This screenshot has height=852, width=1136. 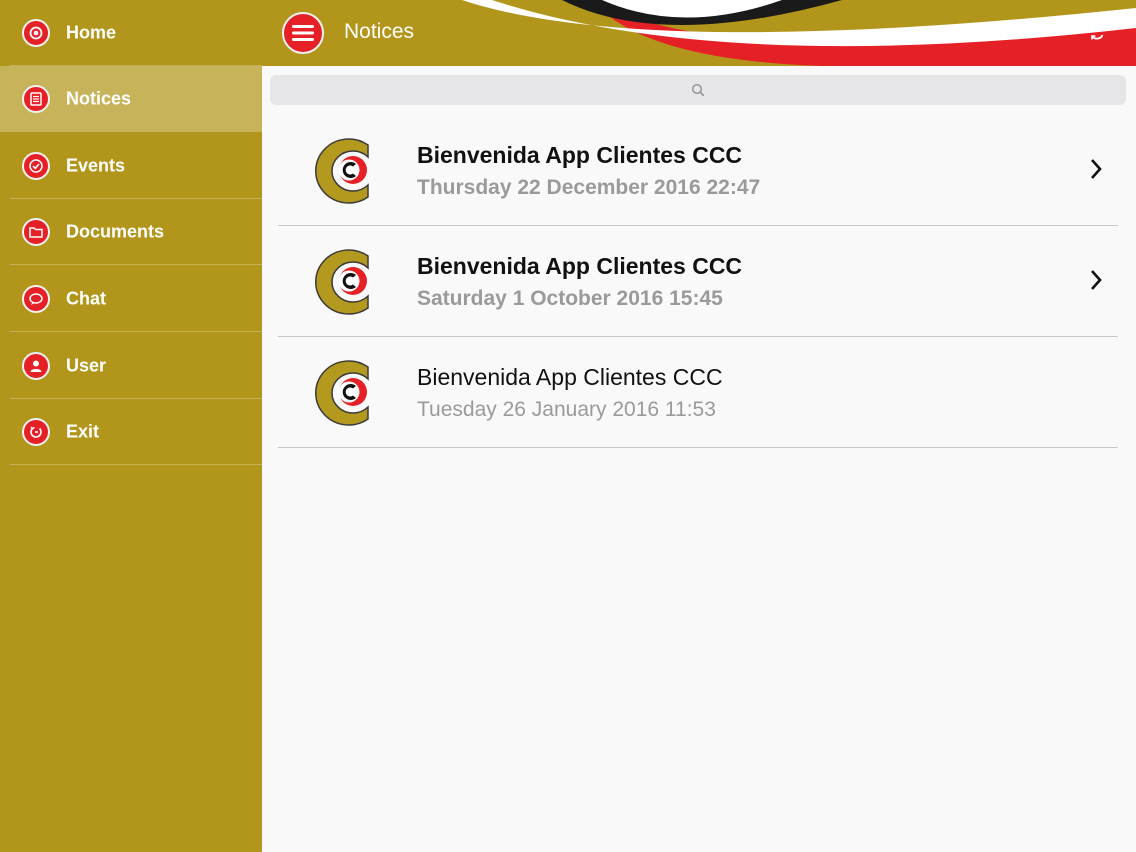 What do you see at coordinates (36, 366) in the screenshot?
I see `user-icon` at bounding box center [36, 366].